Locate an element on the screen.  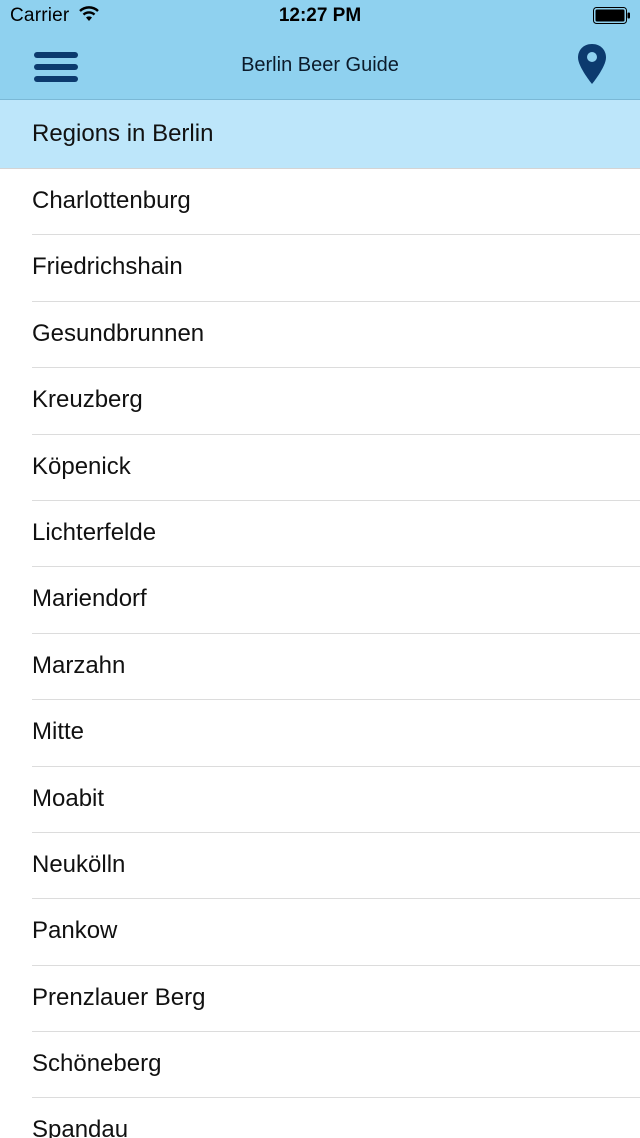
region-name: Moabit is located at coordinates (68, 798).